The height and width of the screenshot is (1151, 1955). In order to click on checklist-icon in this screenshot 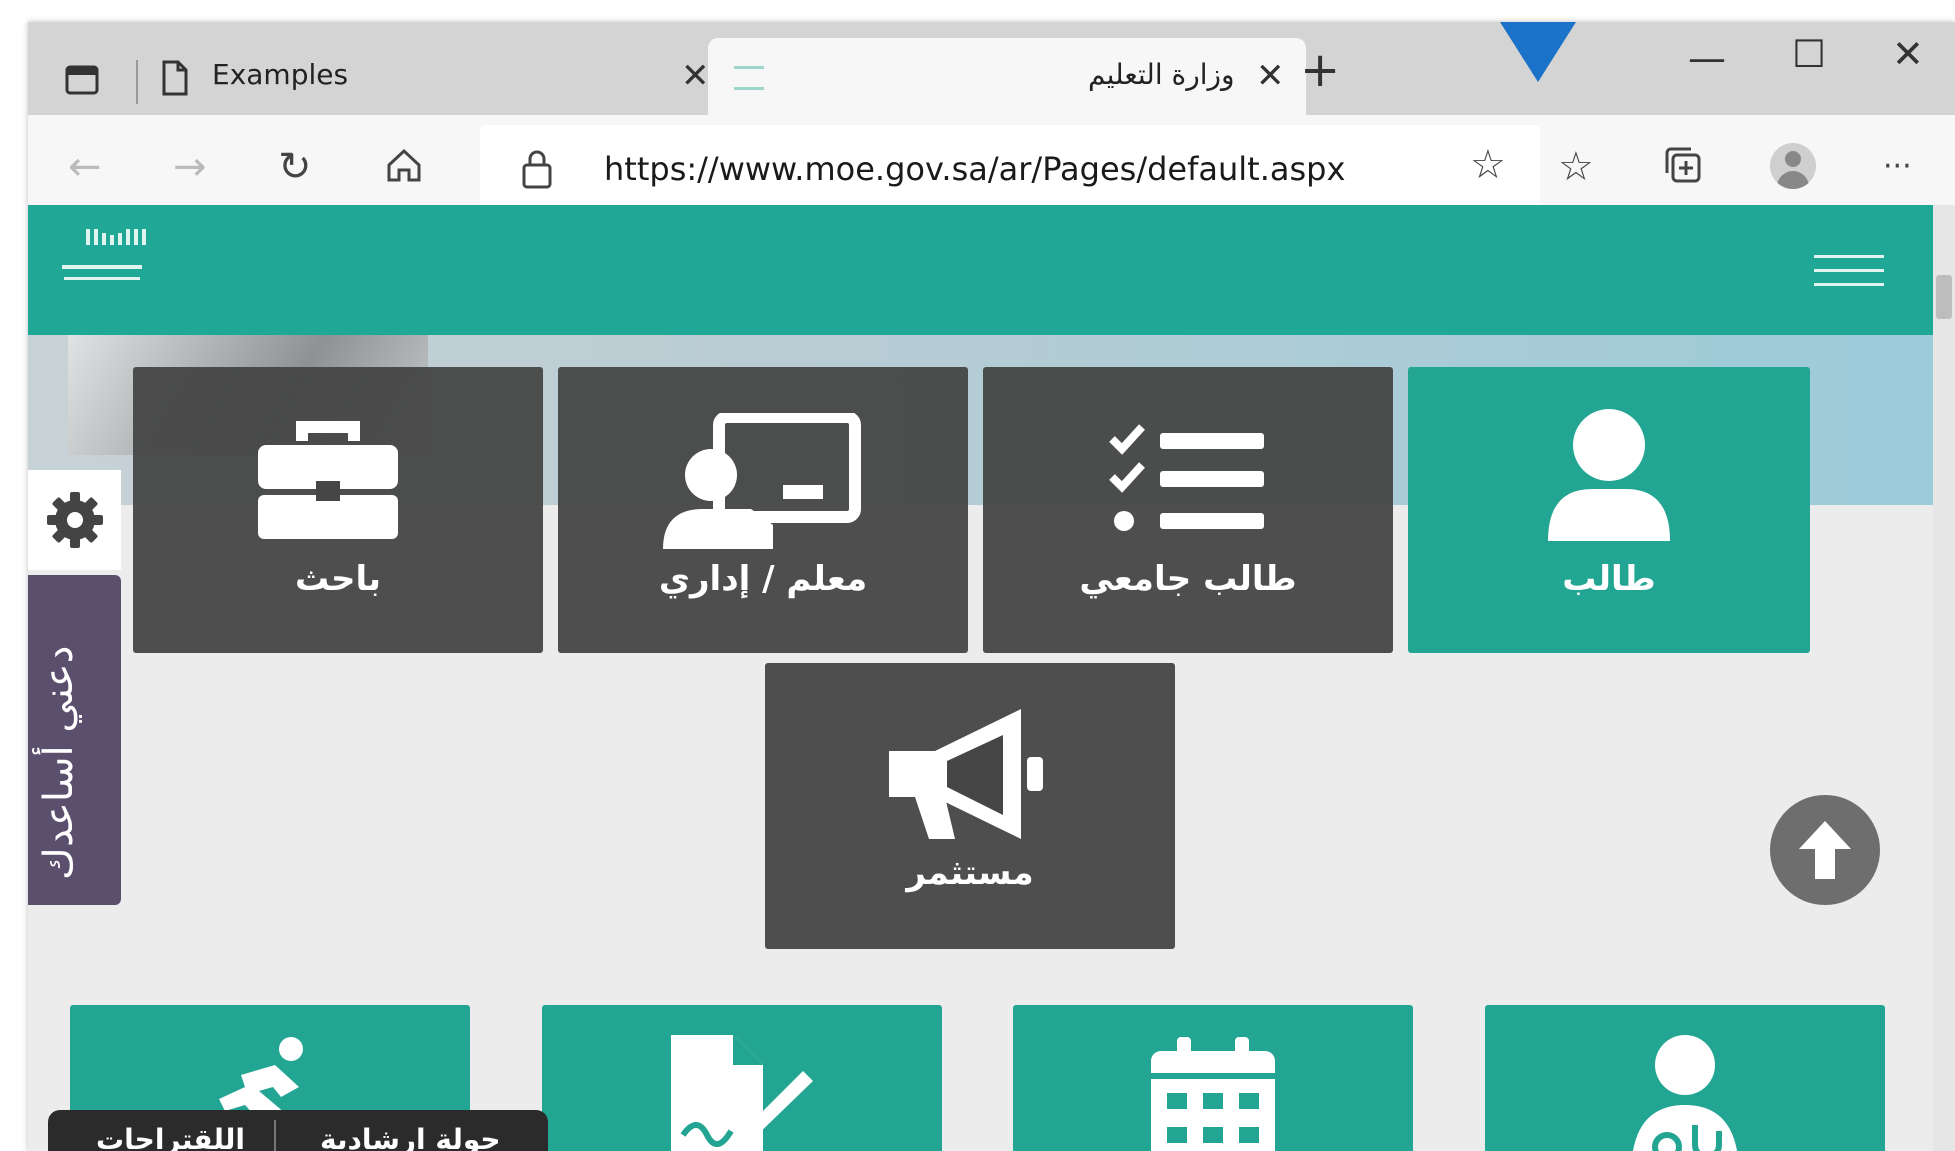, I will do `click(1186, 477)`.